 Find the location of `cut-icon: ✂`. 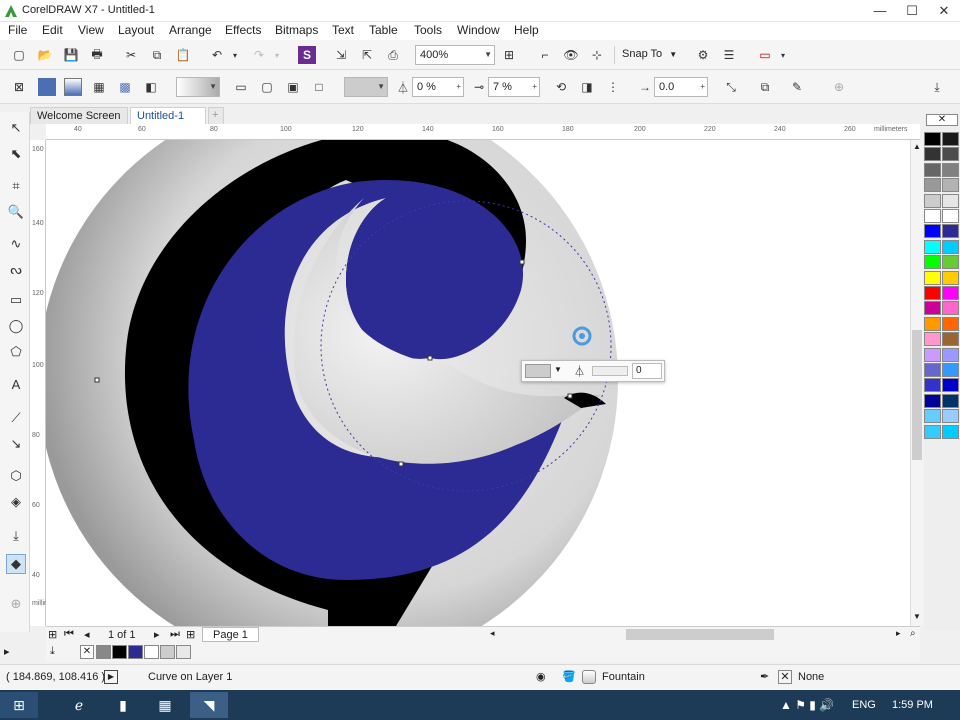

cut-icon: ✂ is located at coordinates (131, 55).